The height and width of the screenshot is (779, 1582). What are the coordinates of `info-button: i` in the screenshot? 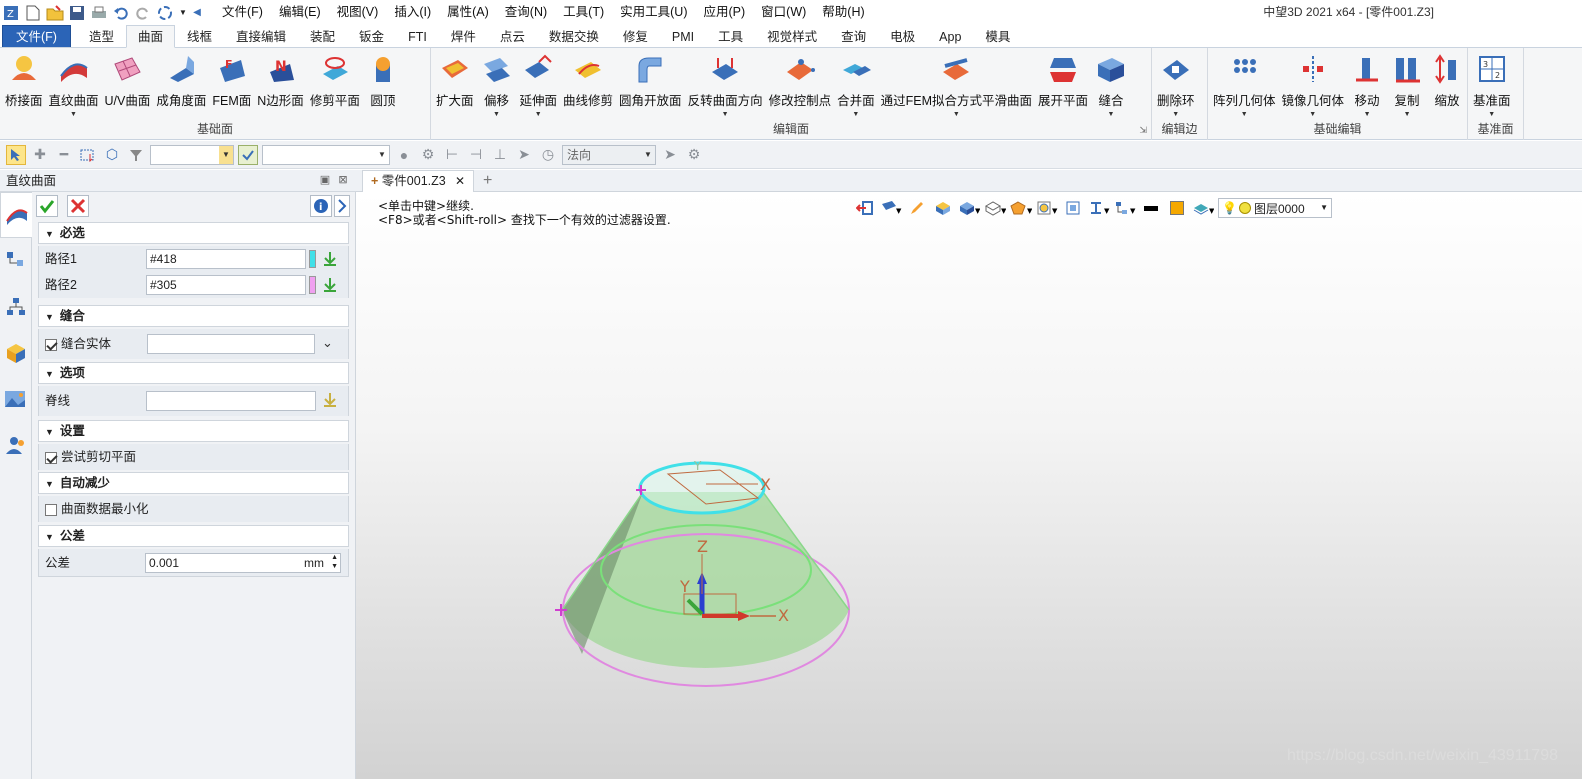 It's located at (321, 206).